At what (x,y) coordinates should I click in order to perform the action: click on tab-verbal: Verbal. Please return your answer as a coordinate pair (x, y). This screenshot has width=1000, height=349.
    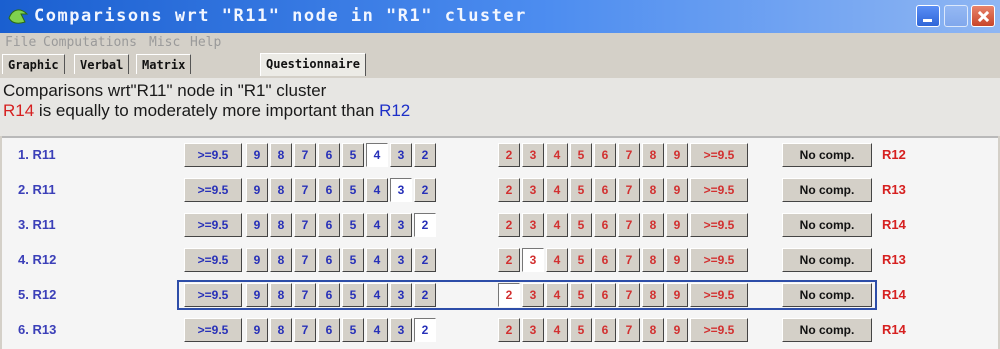
    Looking at the image, I should click on (102, 64).